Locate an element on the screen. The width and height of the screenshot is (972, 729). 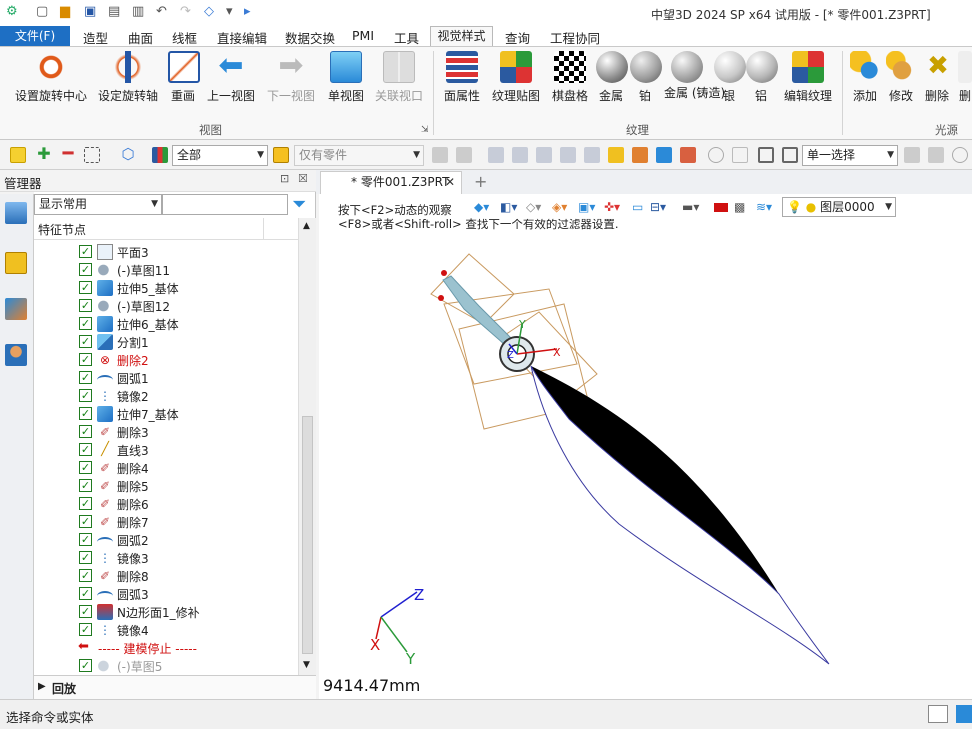
quick-access-dropdown-icon: ▾ is located at coordinates (229, 11).